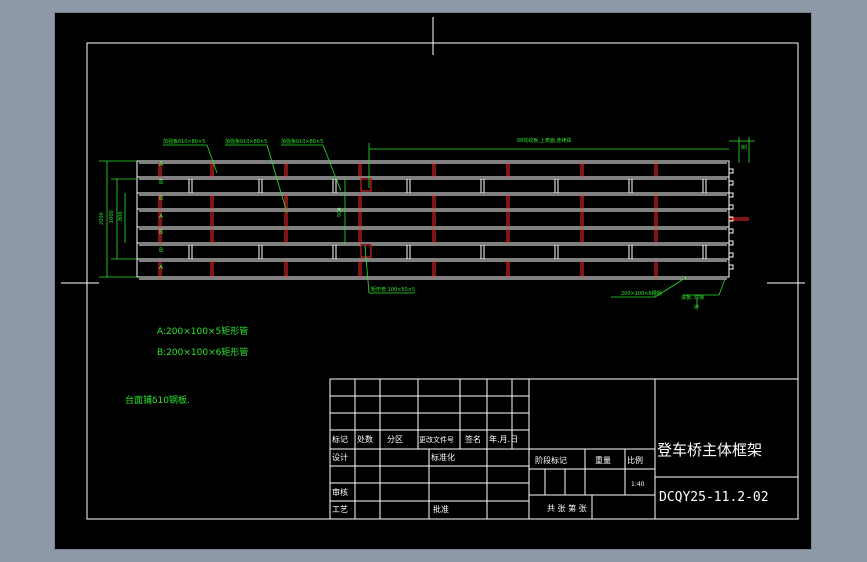  Describe the element at coordinates (544, 140) in the screenshot. I see `leader-label-4: δ8花纹板,上表面,连续焊` at that location.